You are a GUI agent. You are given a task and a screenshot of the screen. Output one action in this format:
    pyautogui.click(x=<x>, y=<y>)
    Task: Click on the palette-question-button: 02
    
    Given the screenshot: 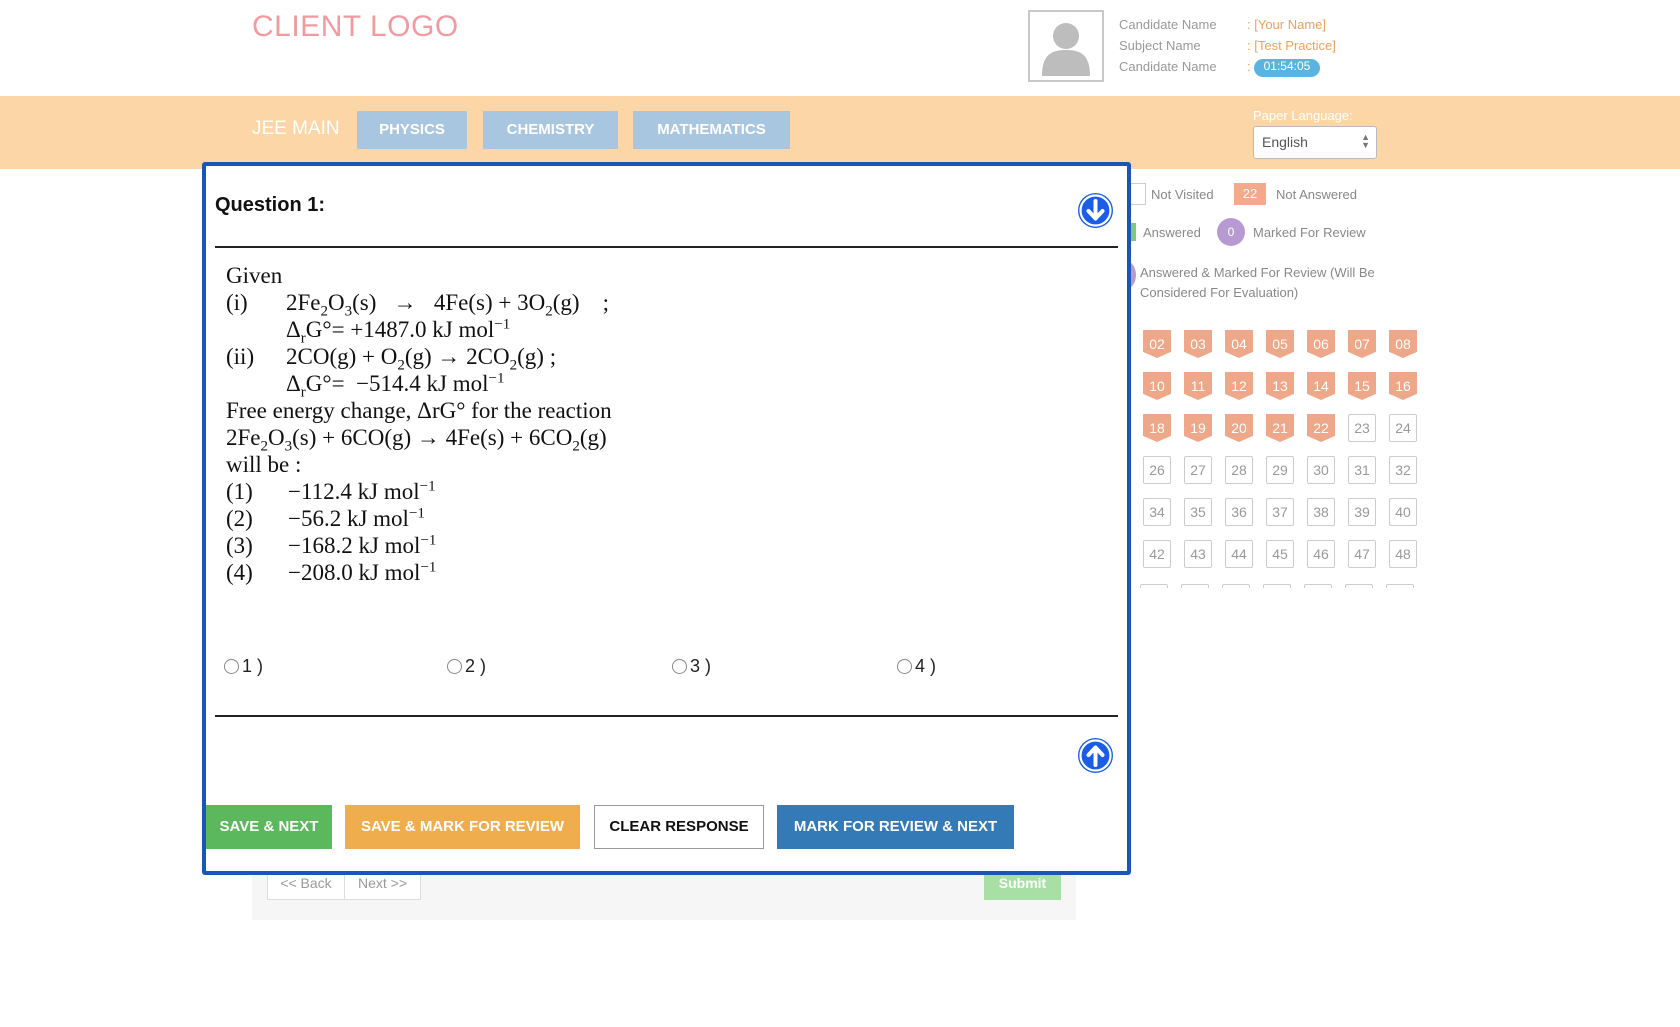 What is the action you would take?
    pyautogui.click(x=1157, y=344)
    